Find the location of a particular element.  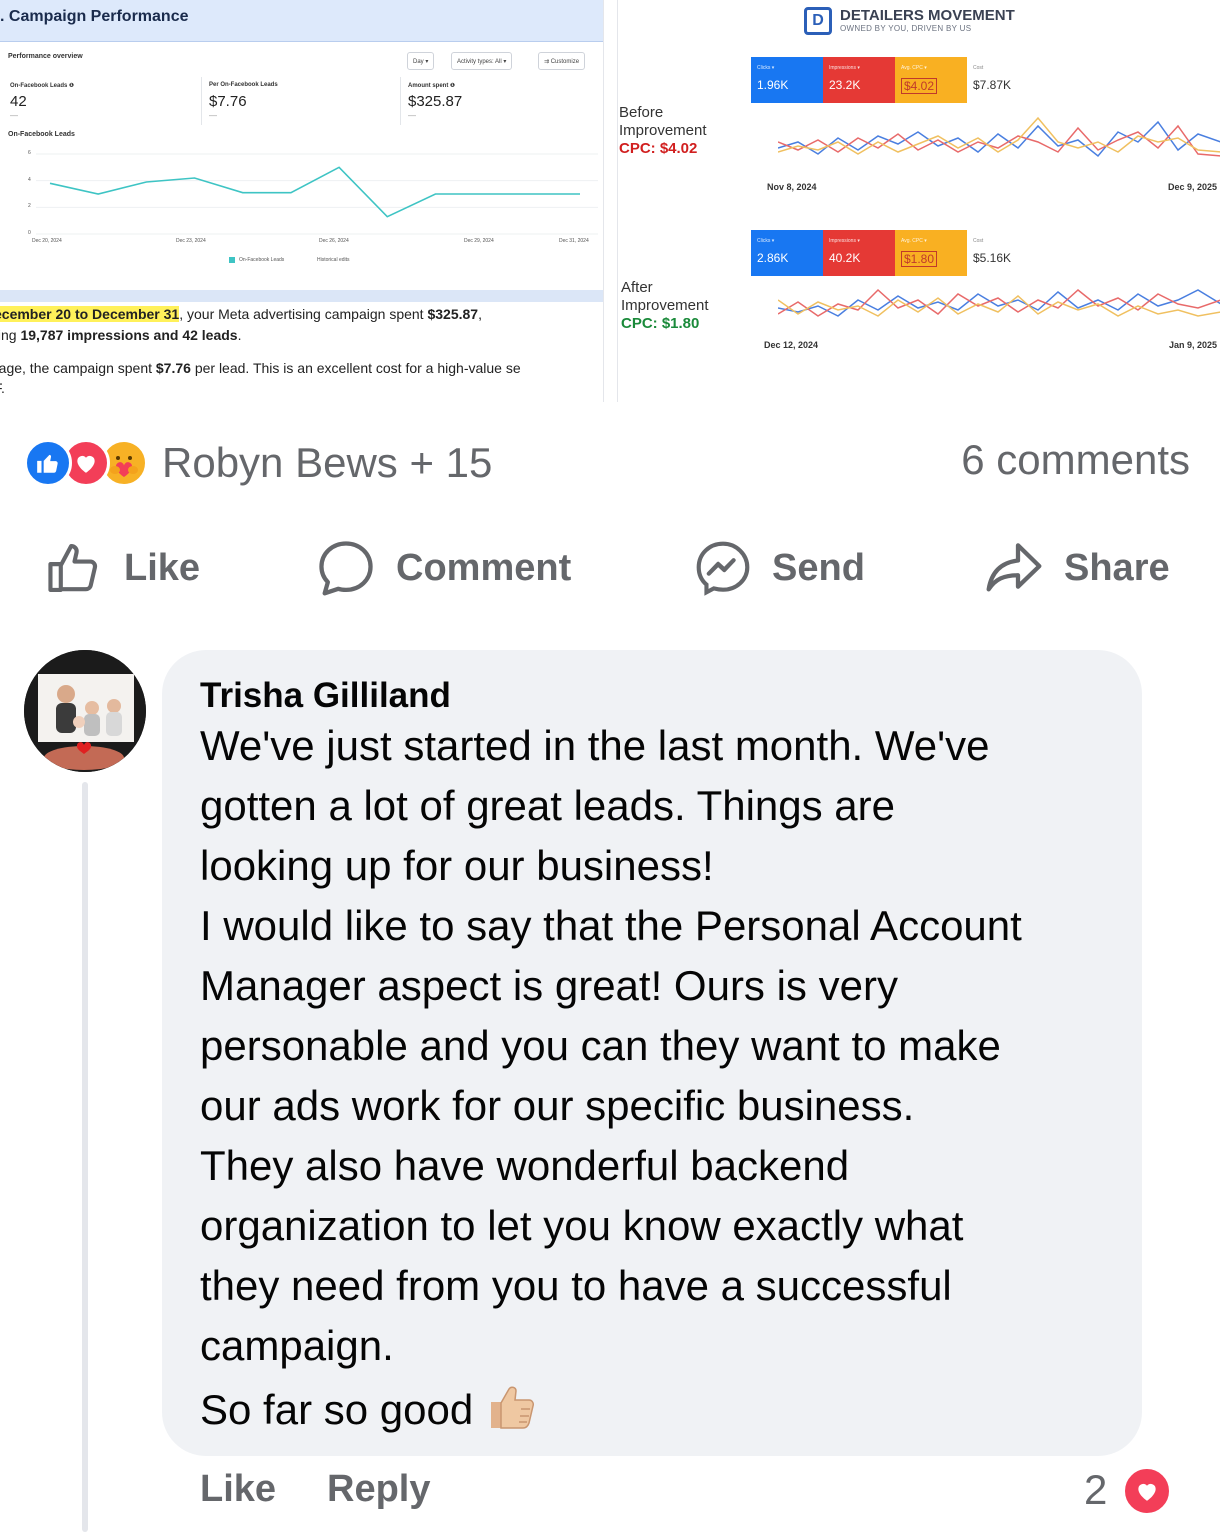

stat-value: 23.2K is located at coordinates (845, 85).